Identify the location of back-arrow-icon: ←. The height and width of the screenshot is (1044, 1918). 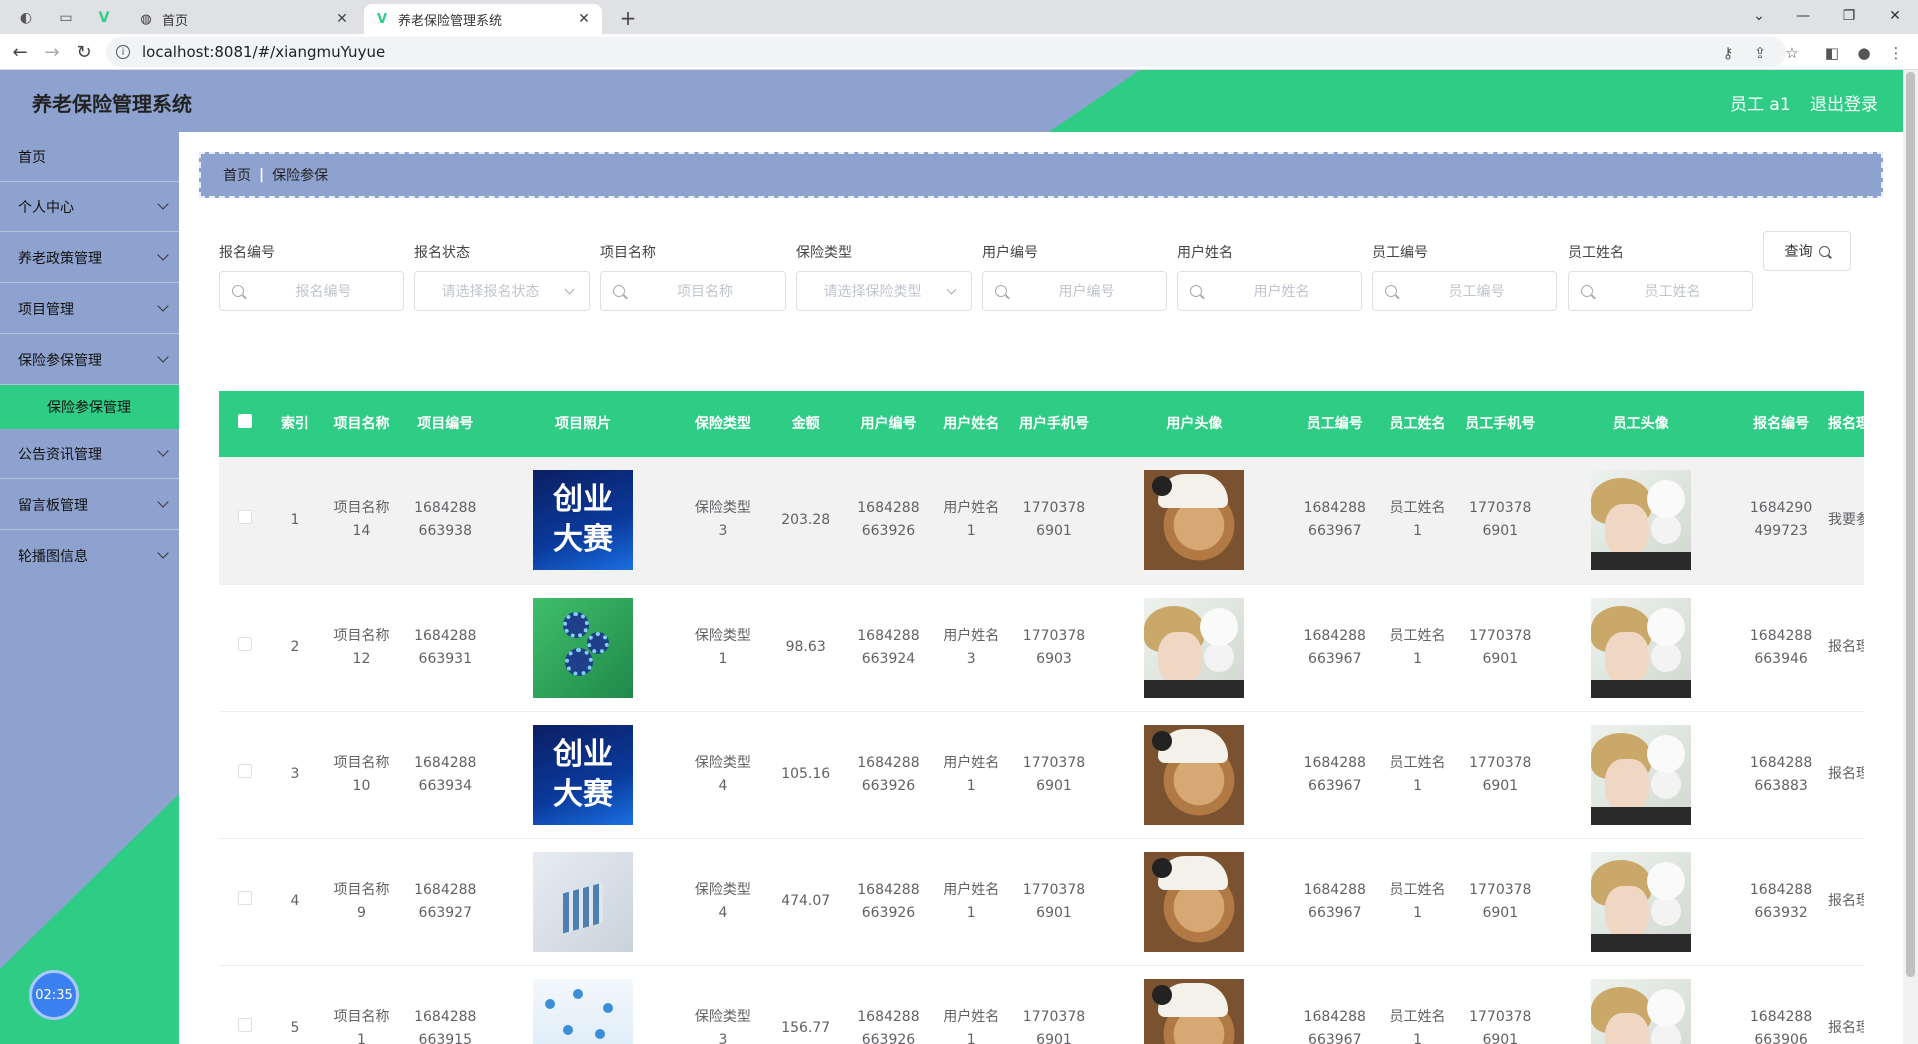
(20, 52).